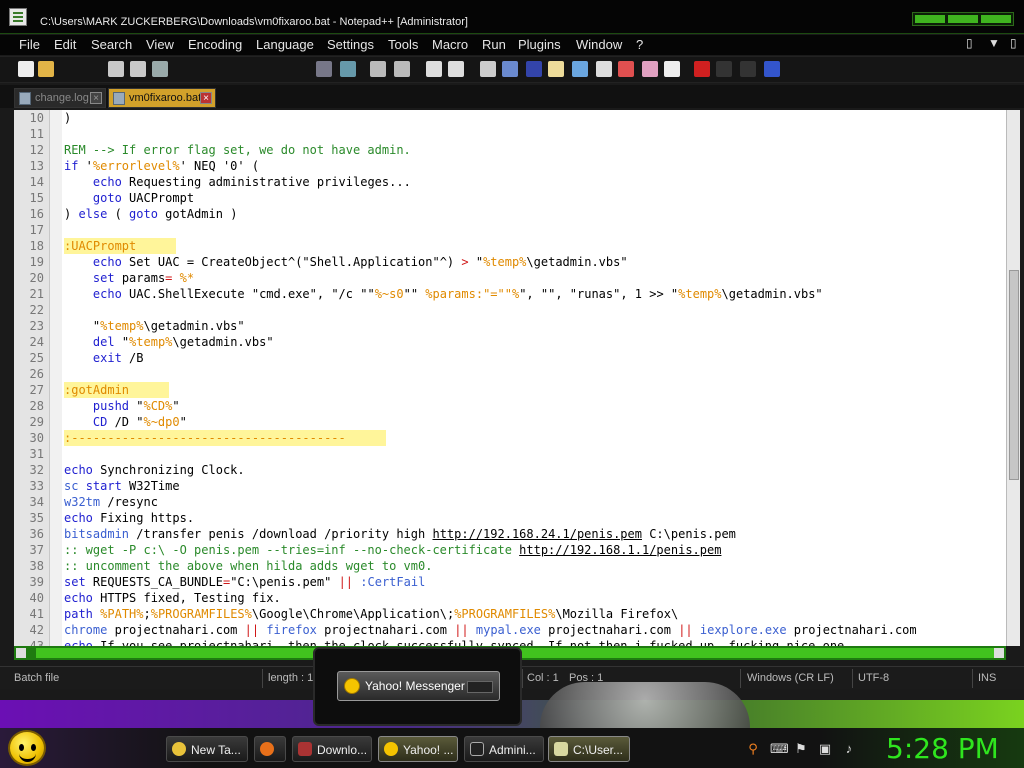  I want to click on window-controls, so click(963, 19).